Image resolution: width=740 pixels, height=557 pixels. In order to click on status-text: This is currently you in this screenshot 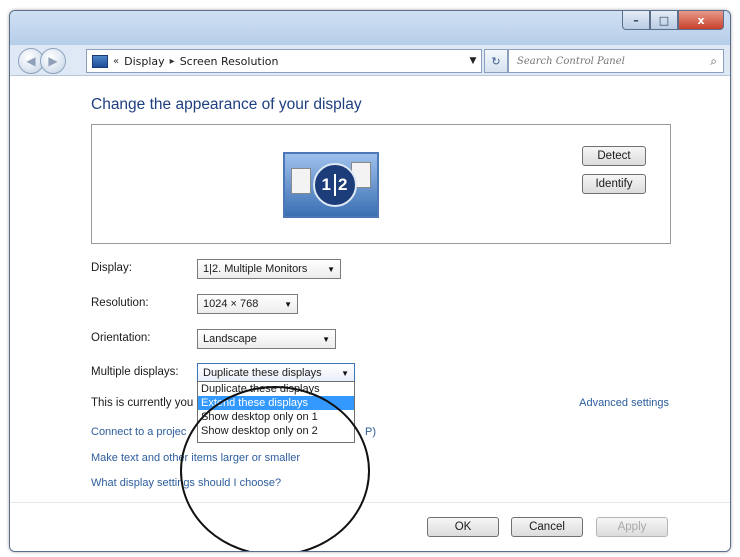, I will do `click(142, 403)`.